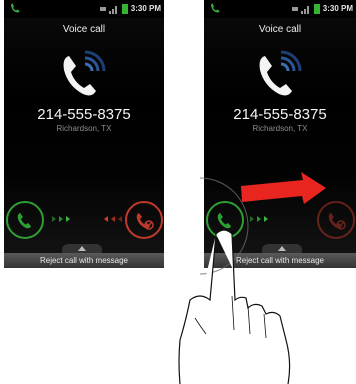  Describe the element at coordinates (234, 306) in the screenshot. I see `hand-gesture-icon` at that location.